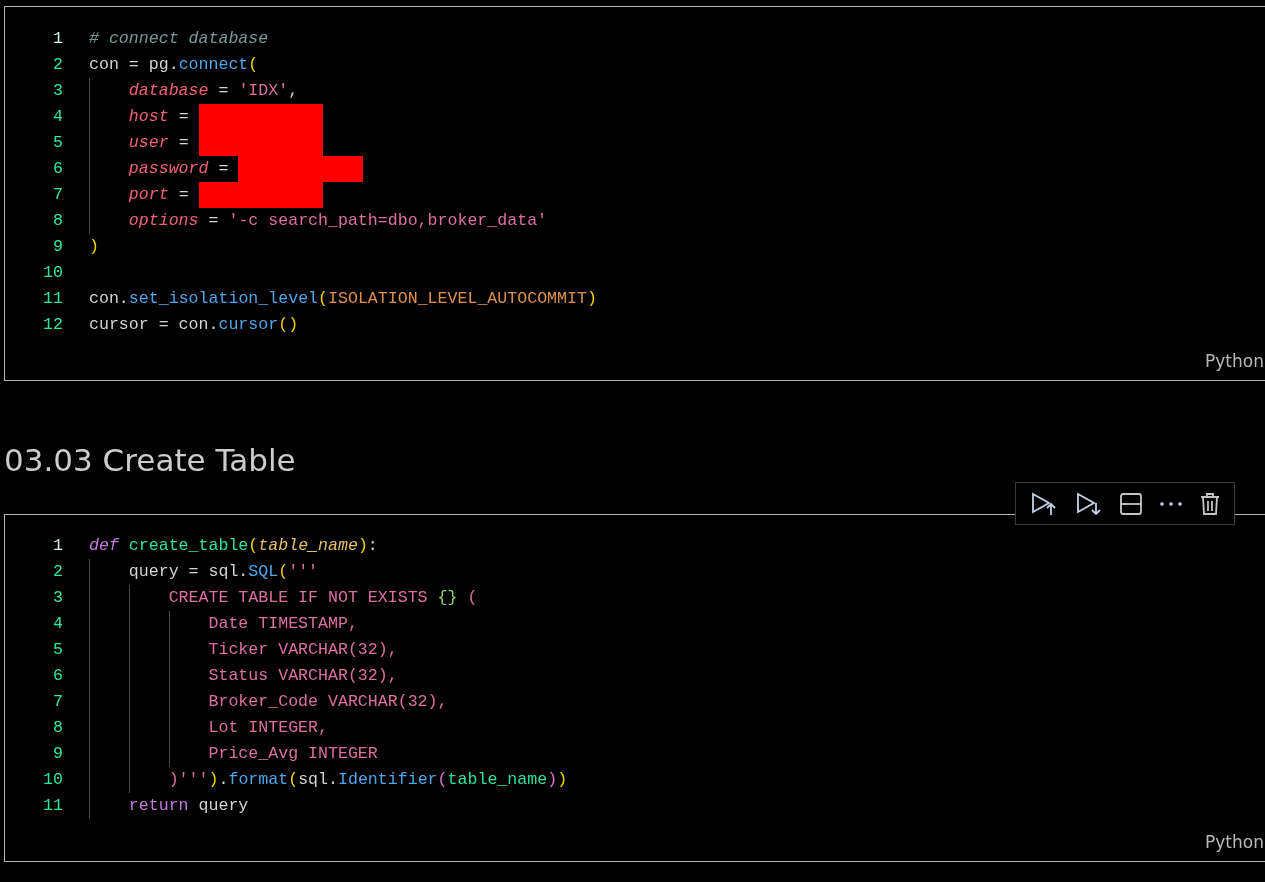 This screenshot has width=1265, height=882. I want to click on code-text: con.set_isolation_level(ISOLATION_LEVEL_AUTOCOMMIT), so click(343, 298).